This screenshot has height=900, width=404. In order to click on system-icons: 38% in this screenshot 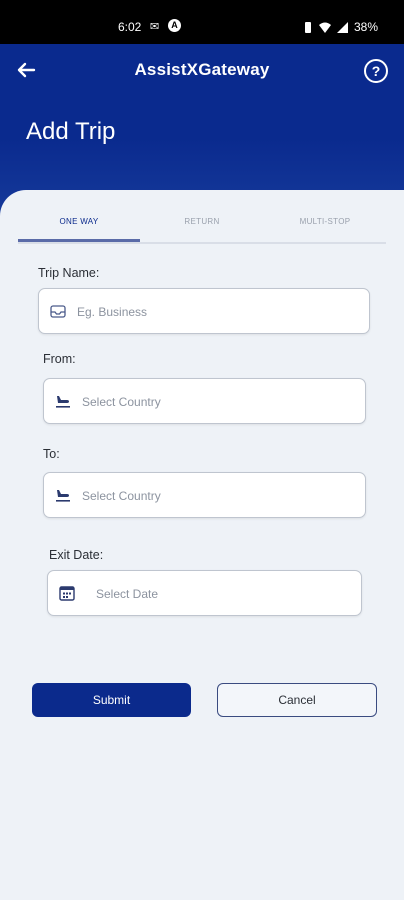, I will do `click(340, 27)`.